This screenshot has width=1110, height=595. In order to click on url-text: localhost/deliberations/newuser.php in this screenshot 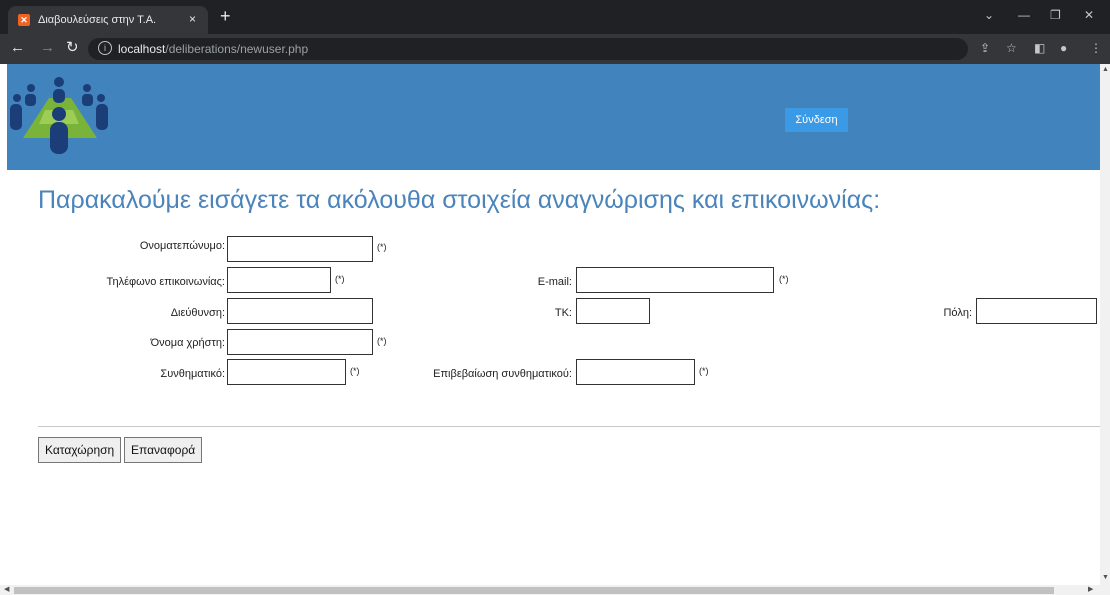, I will do `click(213, 49)`.